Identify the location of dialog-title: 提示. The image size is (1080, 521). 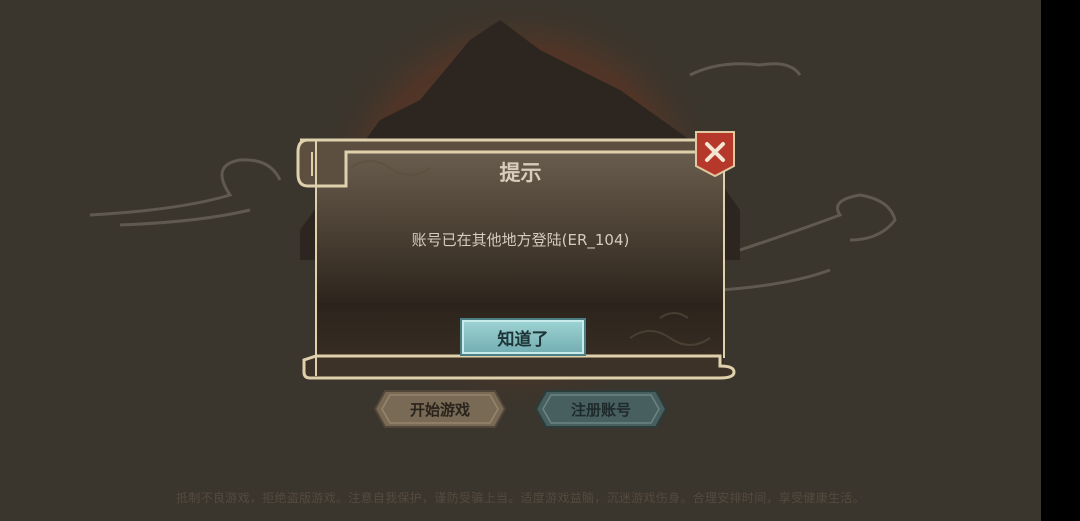
(520, 173).